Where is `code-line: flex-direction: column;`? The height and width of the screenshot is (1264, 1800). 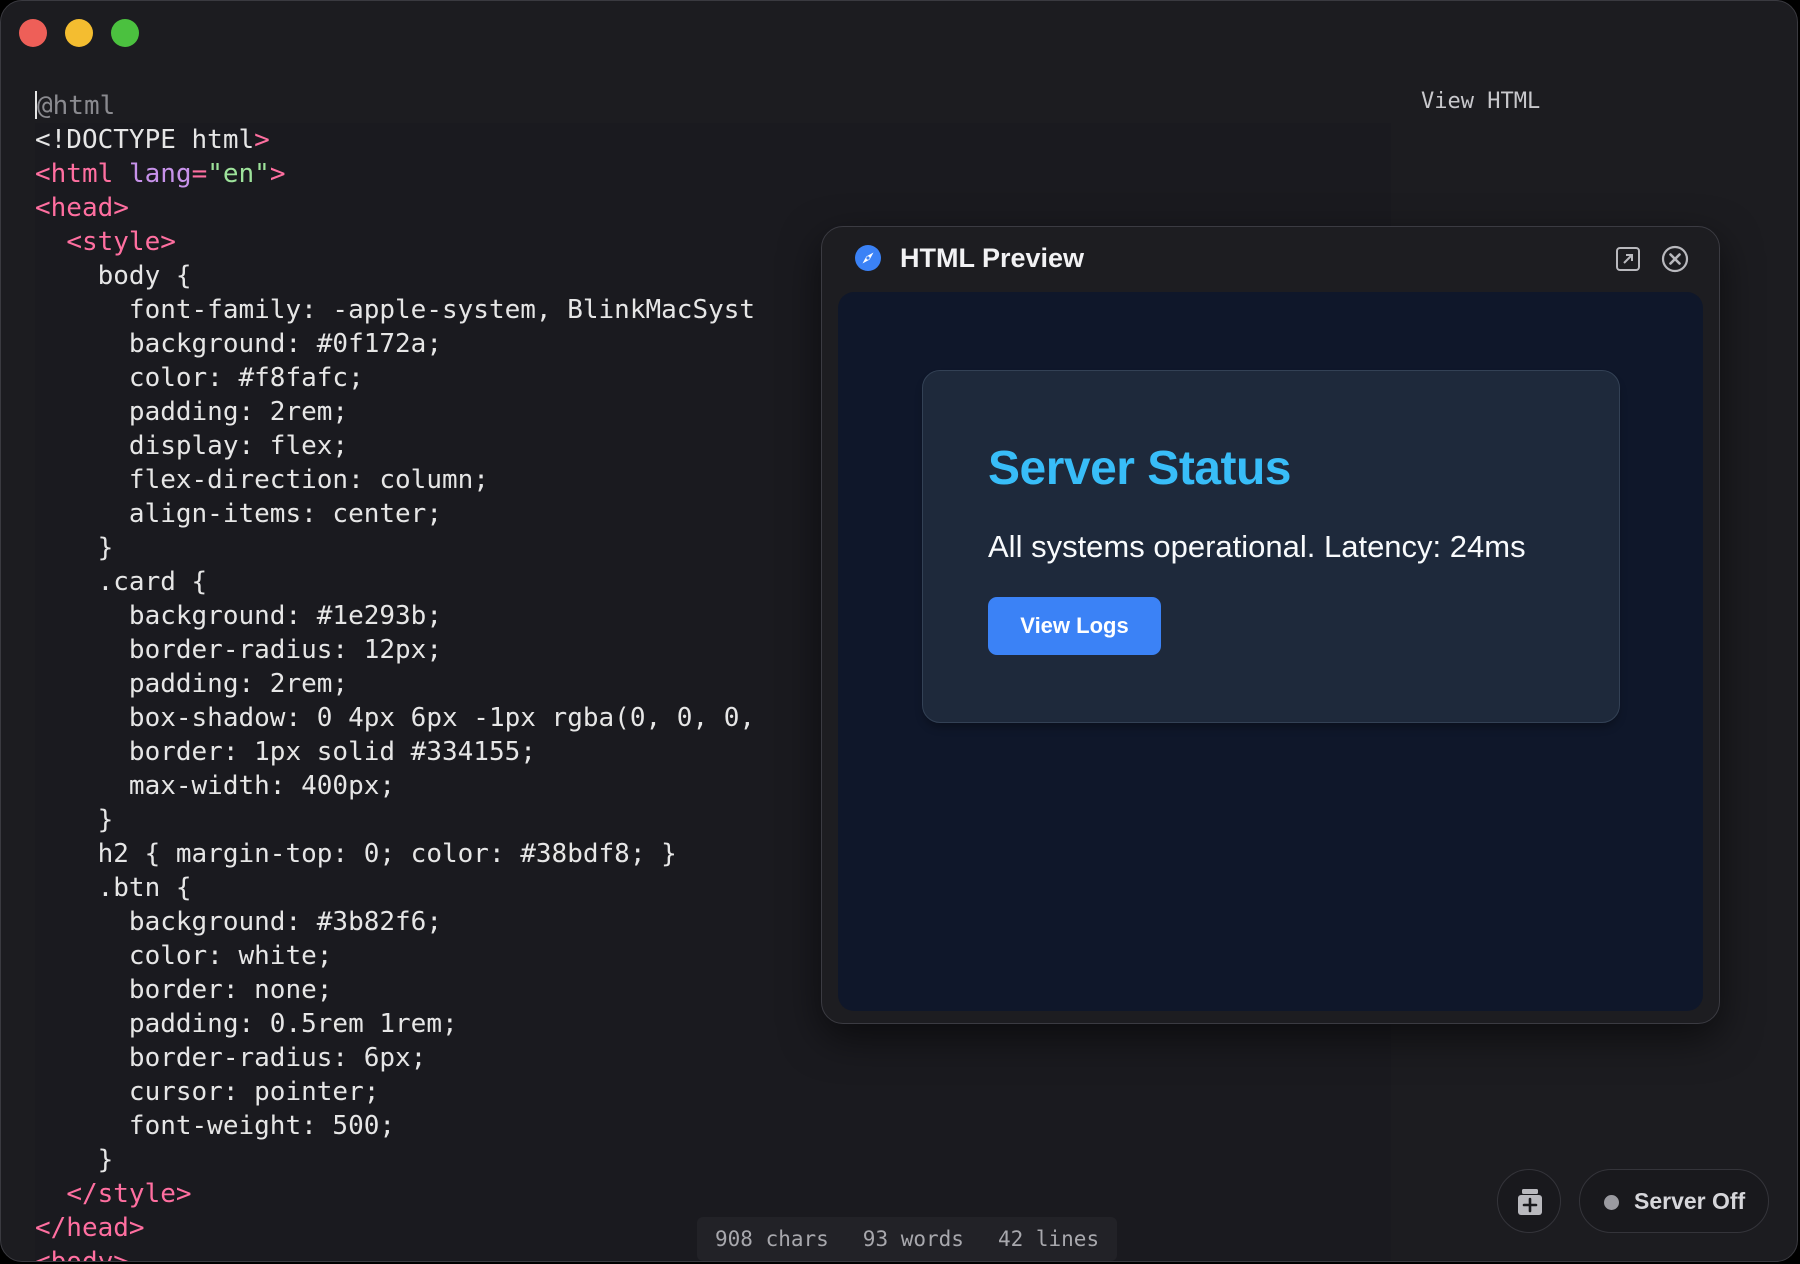 code-line: flex-direction: column; is located at coordinates (262, 480).